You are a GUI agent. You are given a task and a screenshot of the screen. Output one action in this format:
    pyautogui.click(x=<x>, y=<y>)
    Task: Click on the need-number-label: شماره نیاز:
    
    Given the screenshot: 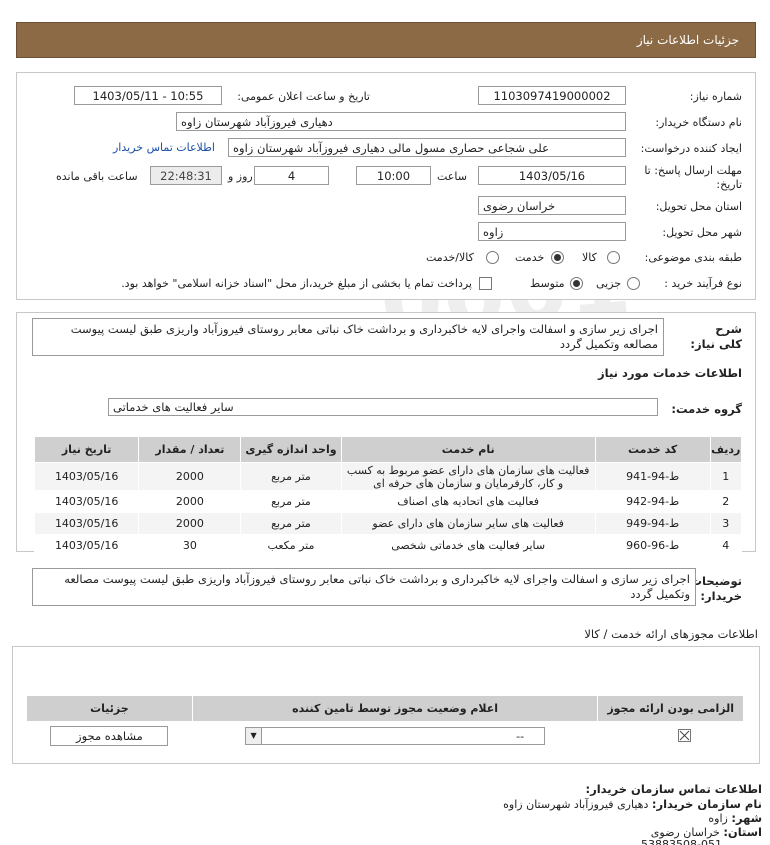 What is the action you would take?
    pyautogui.click(x=715, y=96)
    